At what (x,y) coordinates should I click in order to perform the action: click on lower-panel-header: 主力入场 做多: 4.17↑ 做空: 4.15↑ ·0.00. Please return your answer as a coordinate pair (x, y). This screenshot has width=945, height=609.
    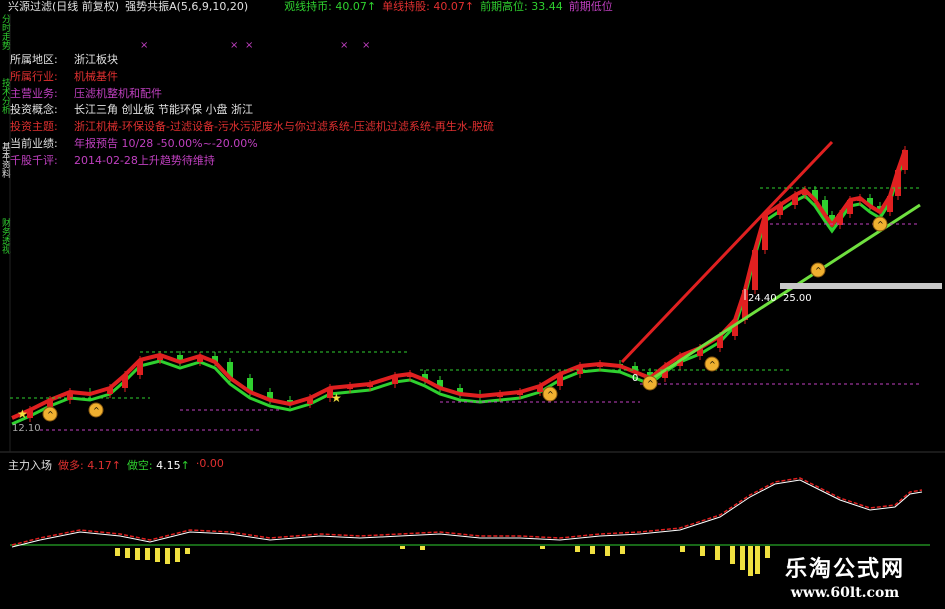
    Looking at the image, I should click on (116, 465).